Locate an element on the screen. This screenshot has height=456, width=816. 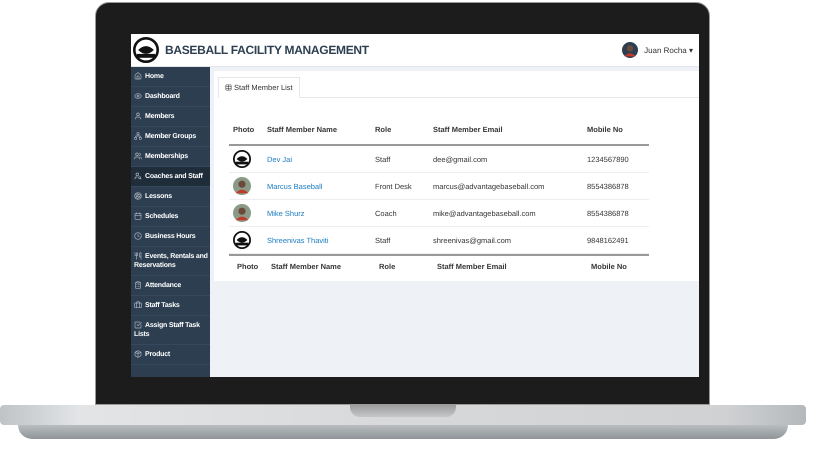
user-search-icon is located at coordinates (138, 176).